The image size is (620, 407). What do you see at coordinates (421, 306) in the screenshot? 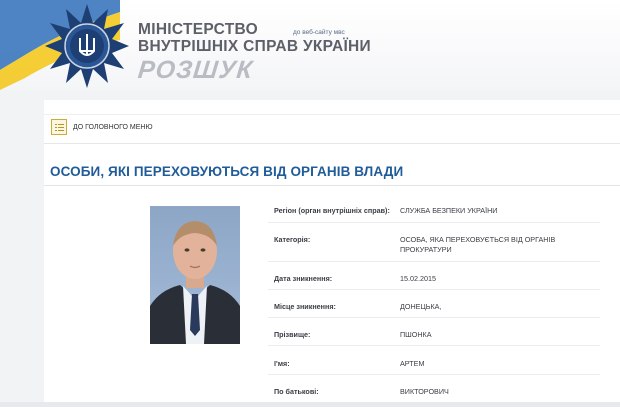
I see `detail-value: ДОНЕЦЬКА,` at bounding box center [421, 306].